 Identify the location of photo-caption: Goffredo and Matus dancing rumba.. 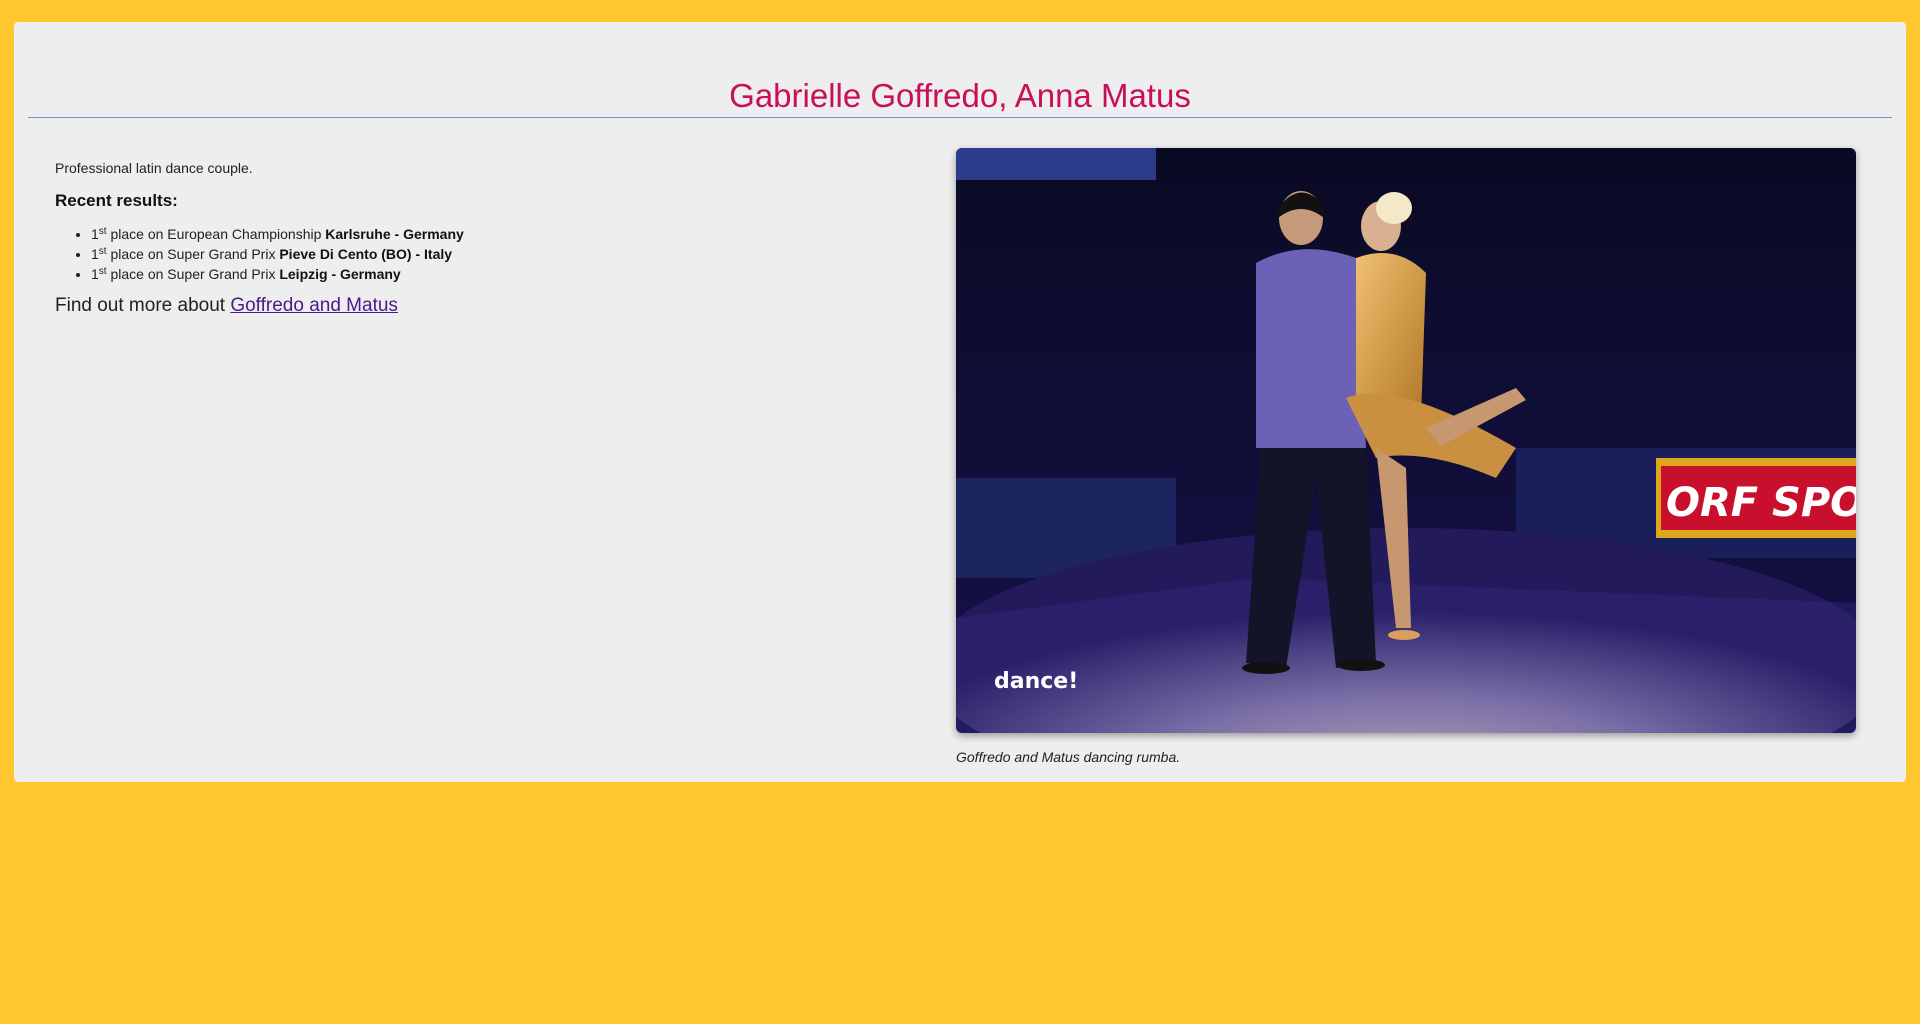
(1068, 757).